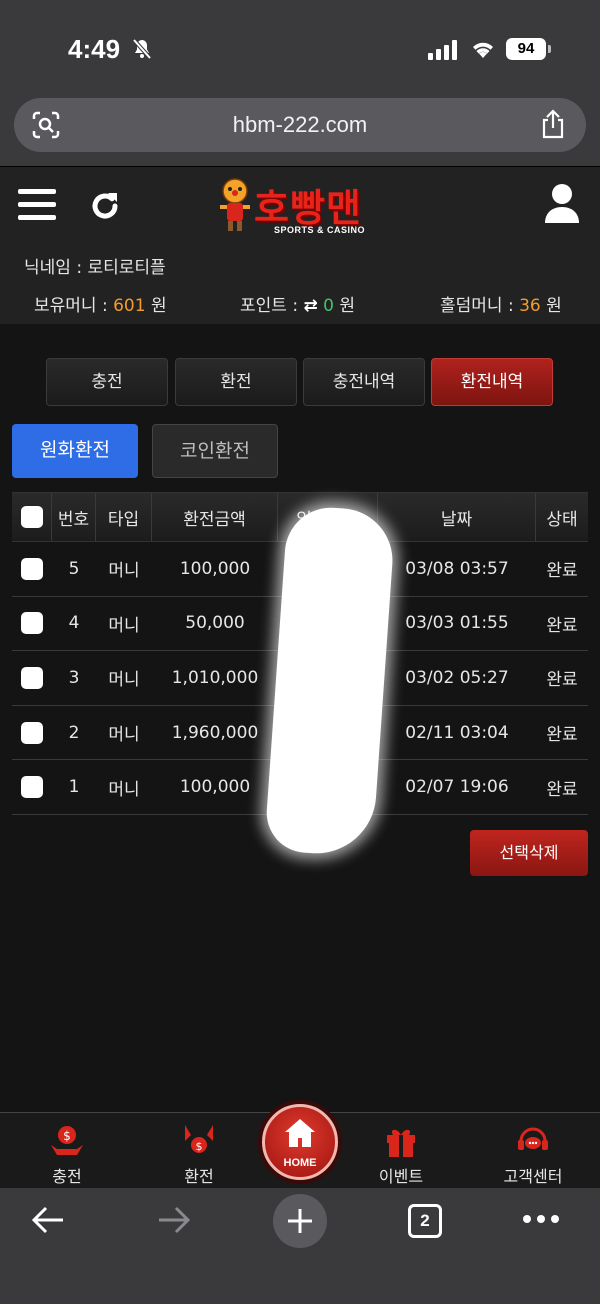 This screenshot has width=600, height=1304. I want to click on tab-exchange: 환전, so click(236, 382).